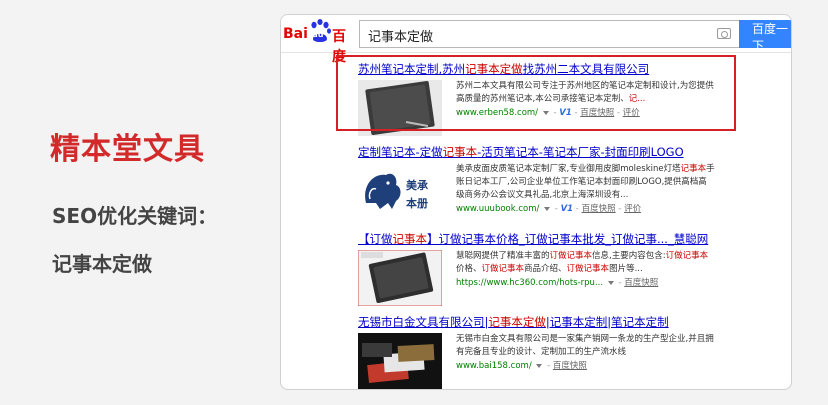 The height and width of the screenshot is (405, 828). Describe the element at coordinates (321, 42) in the screenshot. I see `baidu-logo: Bai du 百度` at that location.